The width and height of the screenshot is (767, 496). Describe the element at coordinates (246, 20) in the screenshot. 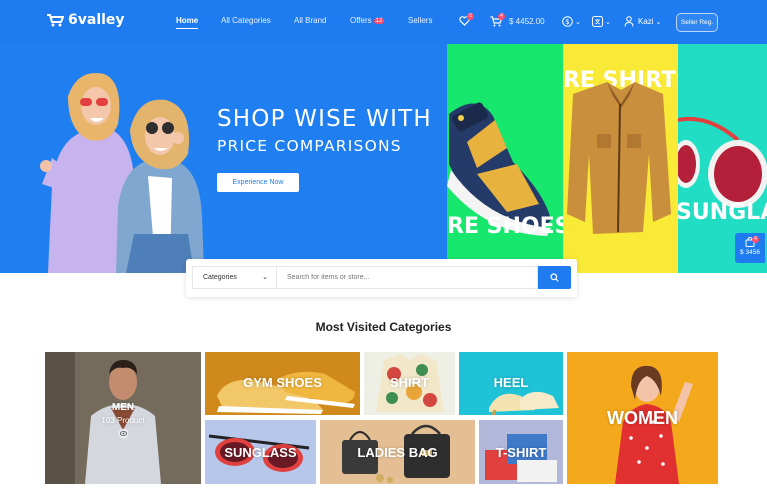

I see `nav-all-categories: All Categories` at that location.